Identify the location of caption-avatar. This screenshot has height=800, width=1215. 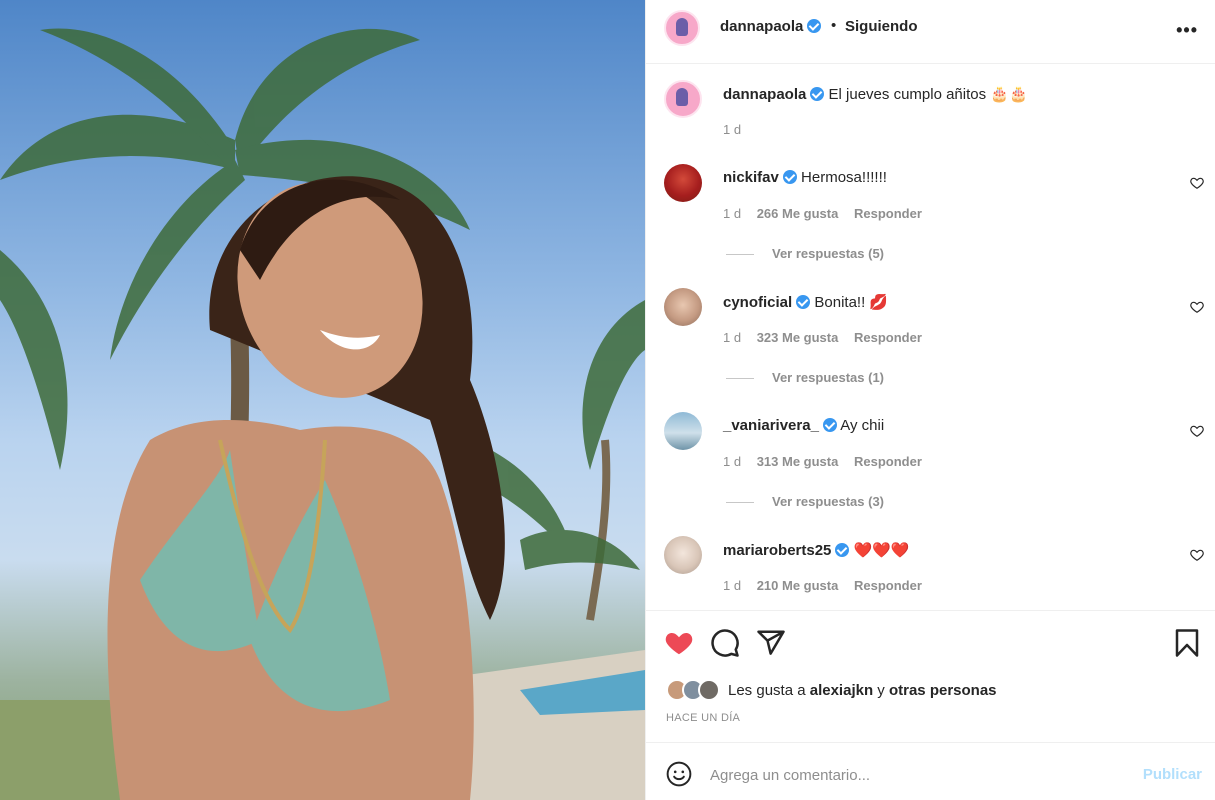
(683, 99).